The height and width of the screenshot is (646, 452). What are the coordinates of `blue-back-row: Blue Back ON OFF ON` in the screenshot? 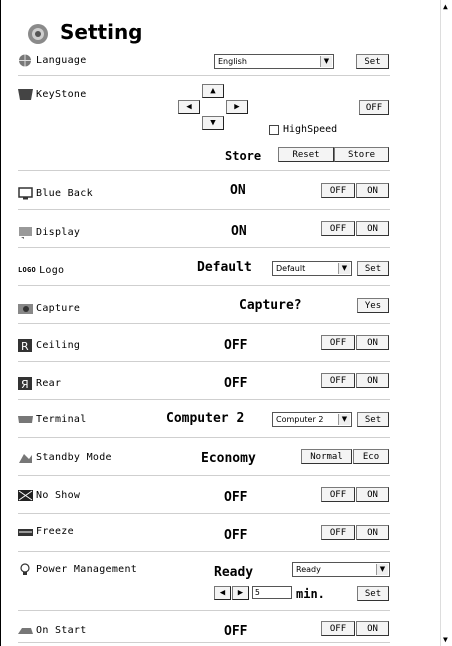 It's located at (204, 190).